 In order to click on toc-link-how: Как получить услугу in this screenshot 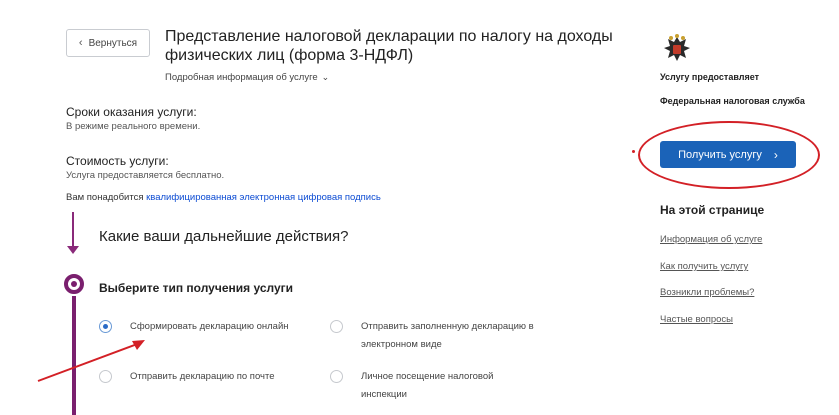, I will do `click(704, 266)`.